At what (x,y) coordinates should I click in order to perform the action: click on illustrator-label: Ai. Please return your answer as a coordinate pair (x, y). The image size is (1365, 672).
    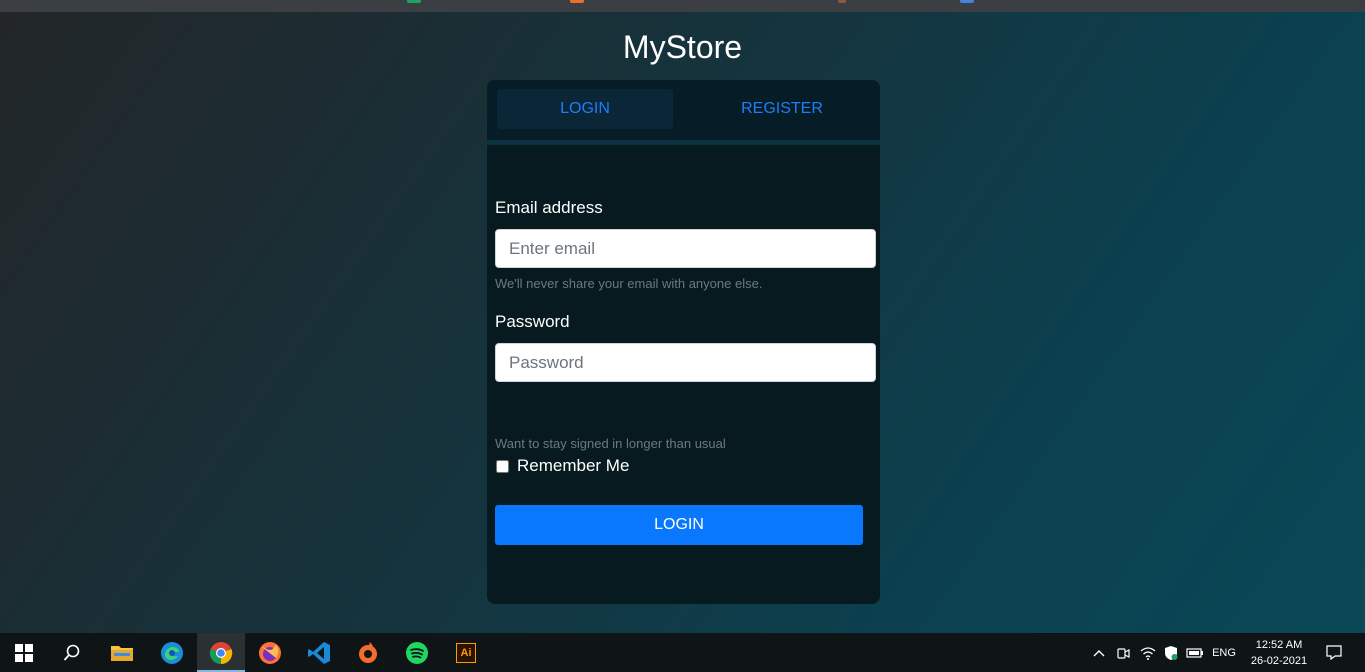
    Looking at the image, I should click on (466, 652).